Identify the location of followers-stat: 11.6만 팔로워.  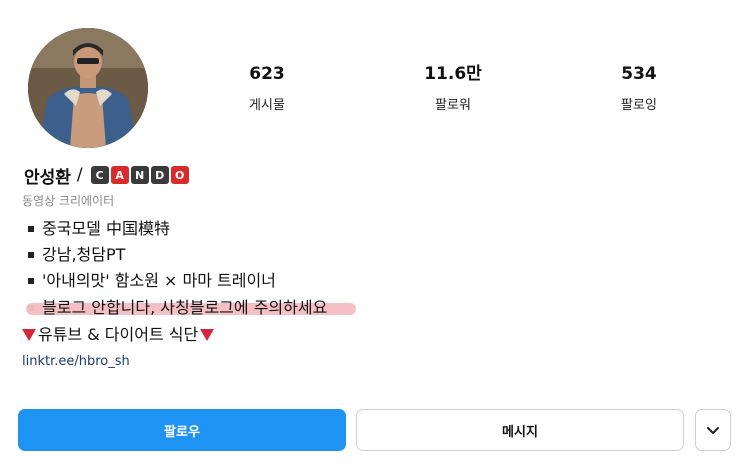
(453, 89).